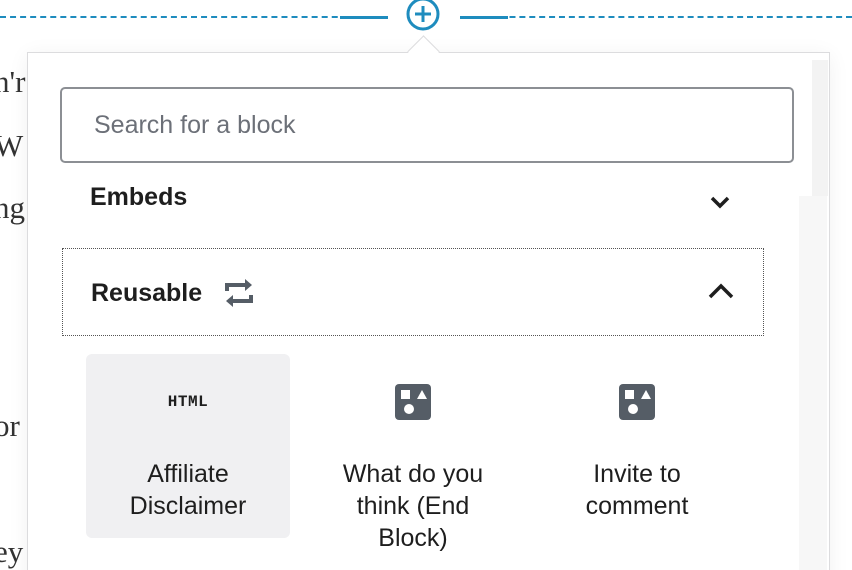 The width and height of the screenshot is (852, 570). What do you see at coordinates (412, 200) in the screenshot?
I see `panel-embeds: Embeds` at bounding box center [412, 200].